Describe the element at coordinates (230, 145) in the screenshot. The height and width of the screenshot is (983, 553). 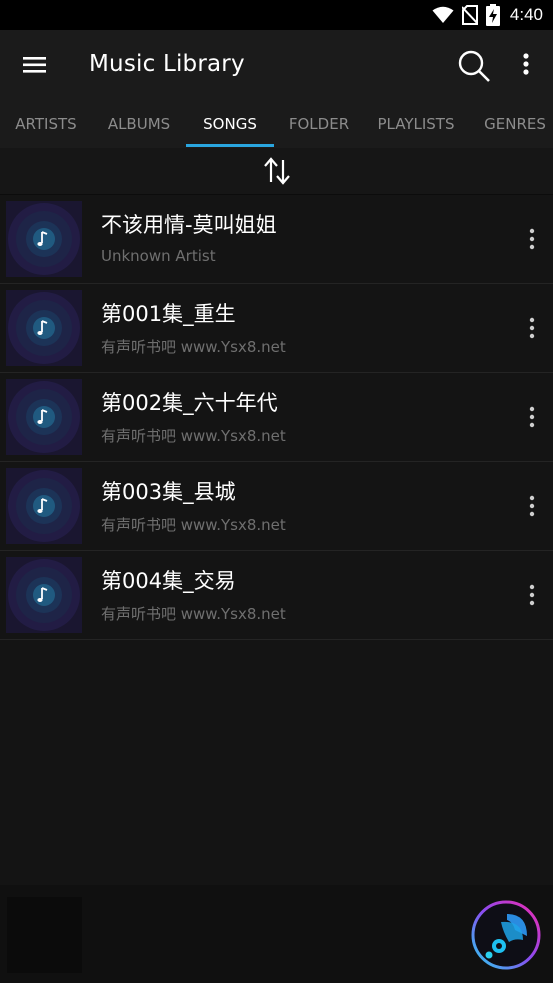
I see `active-tab-indicator` at that location.